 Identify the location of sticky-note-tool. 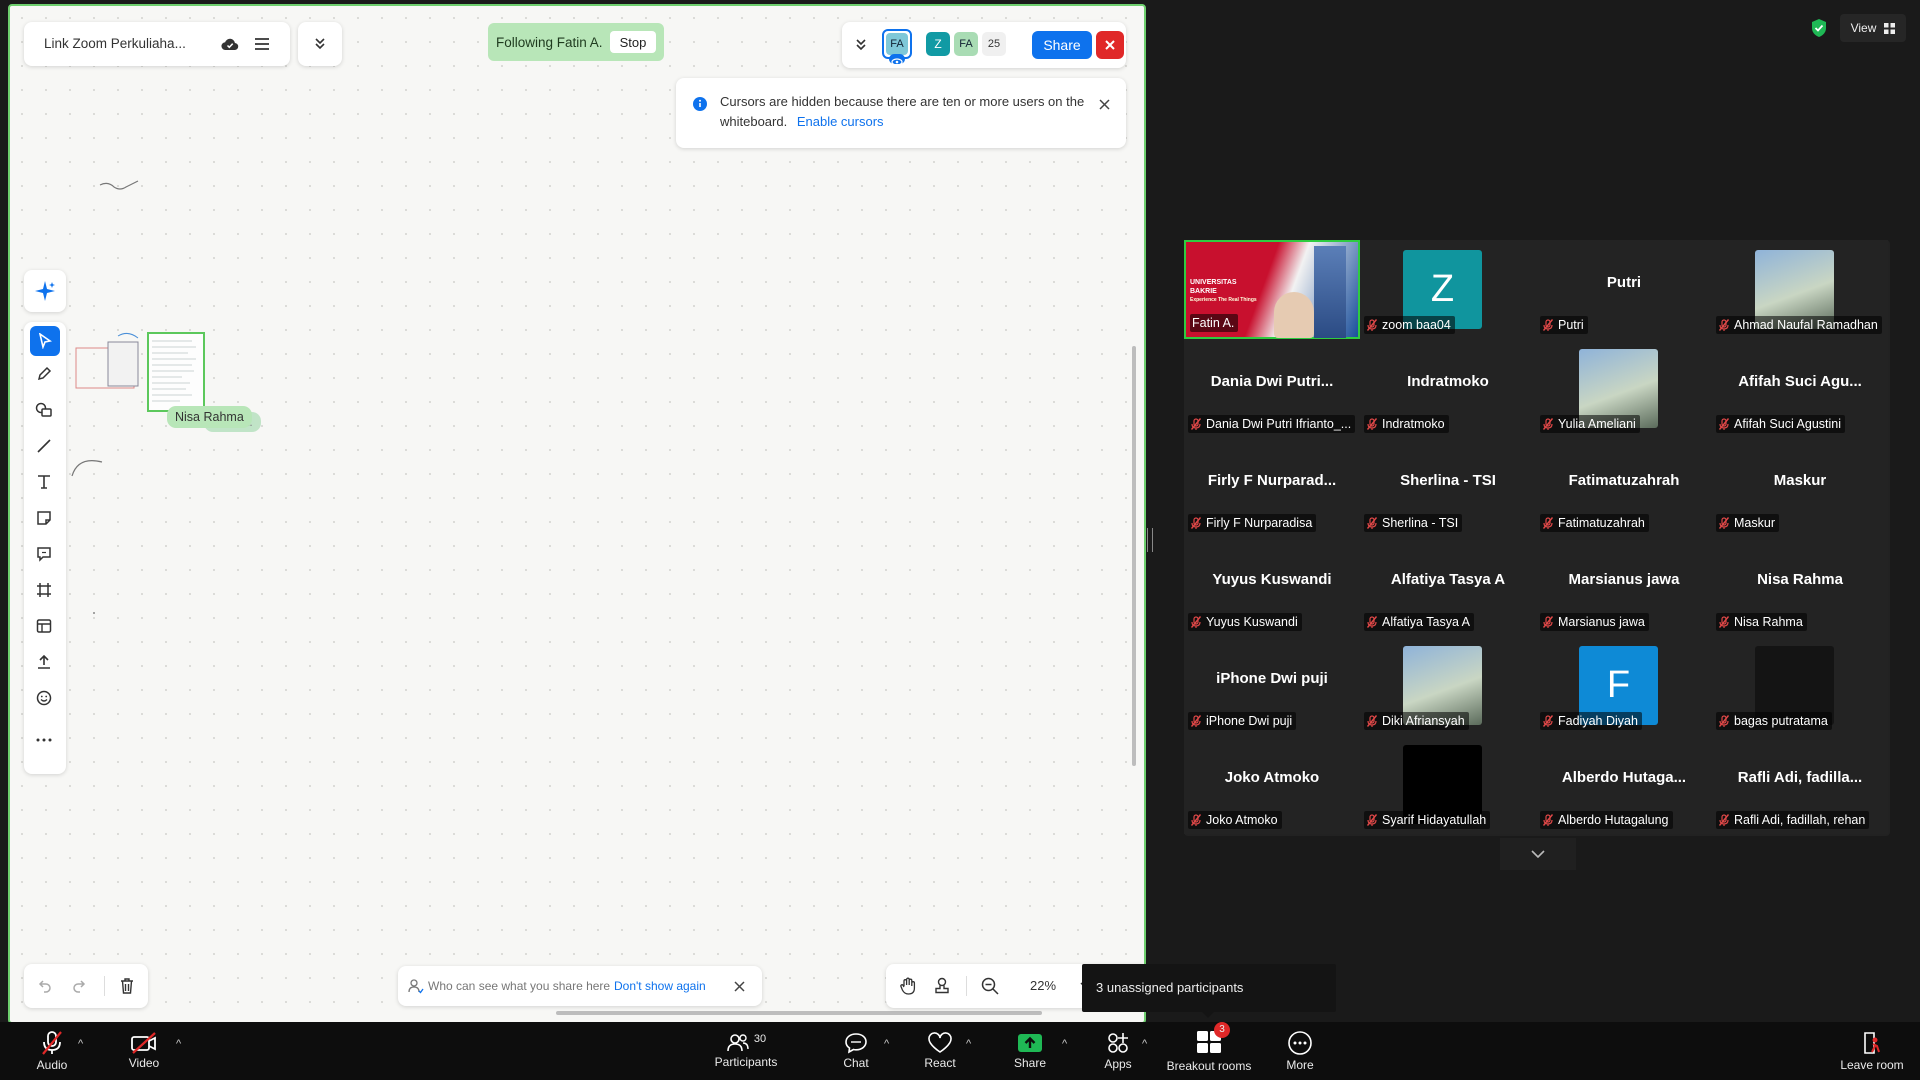
(44, 518).